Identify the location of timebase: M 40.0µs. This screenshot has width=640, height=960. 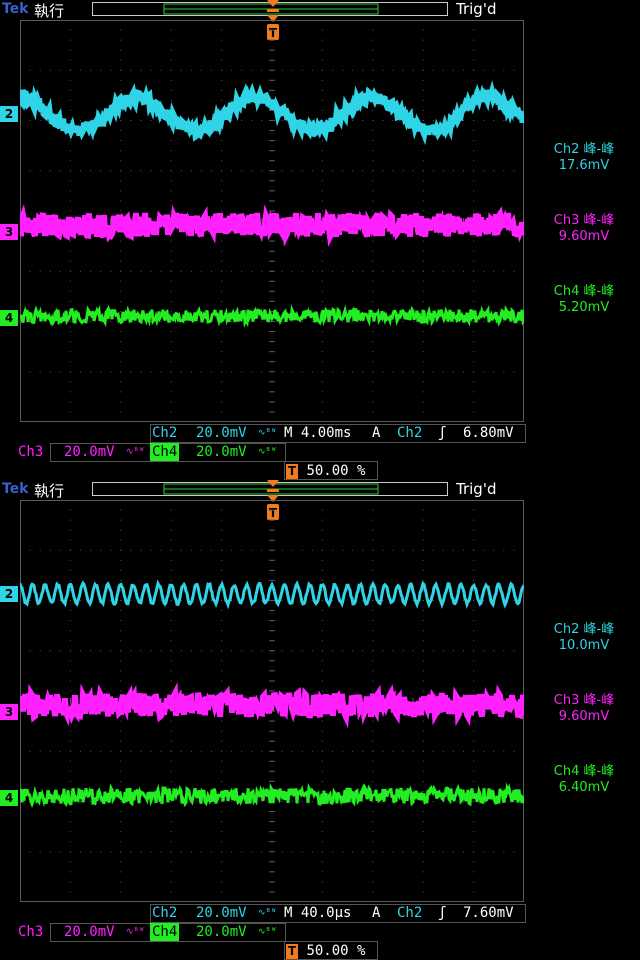
(317, 913).